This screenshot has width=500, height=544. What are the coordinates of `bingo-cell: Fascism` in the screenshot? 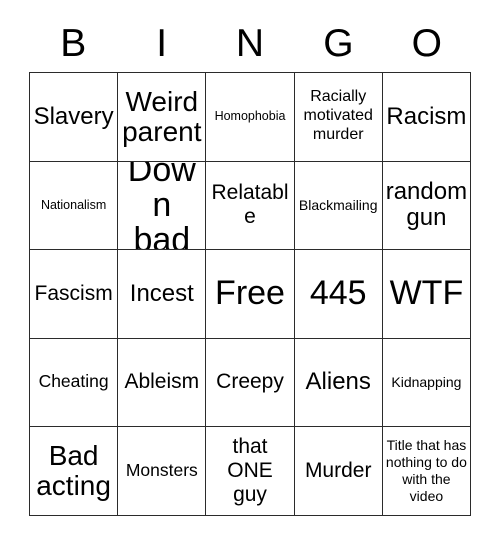 It's located at (74, 294).